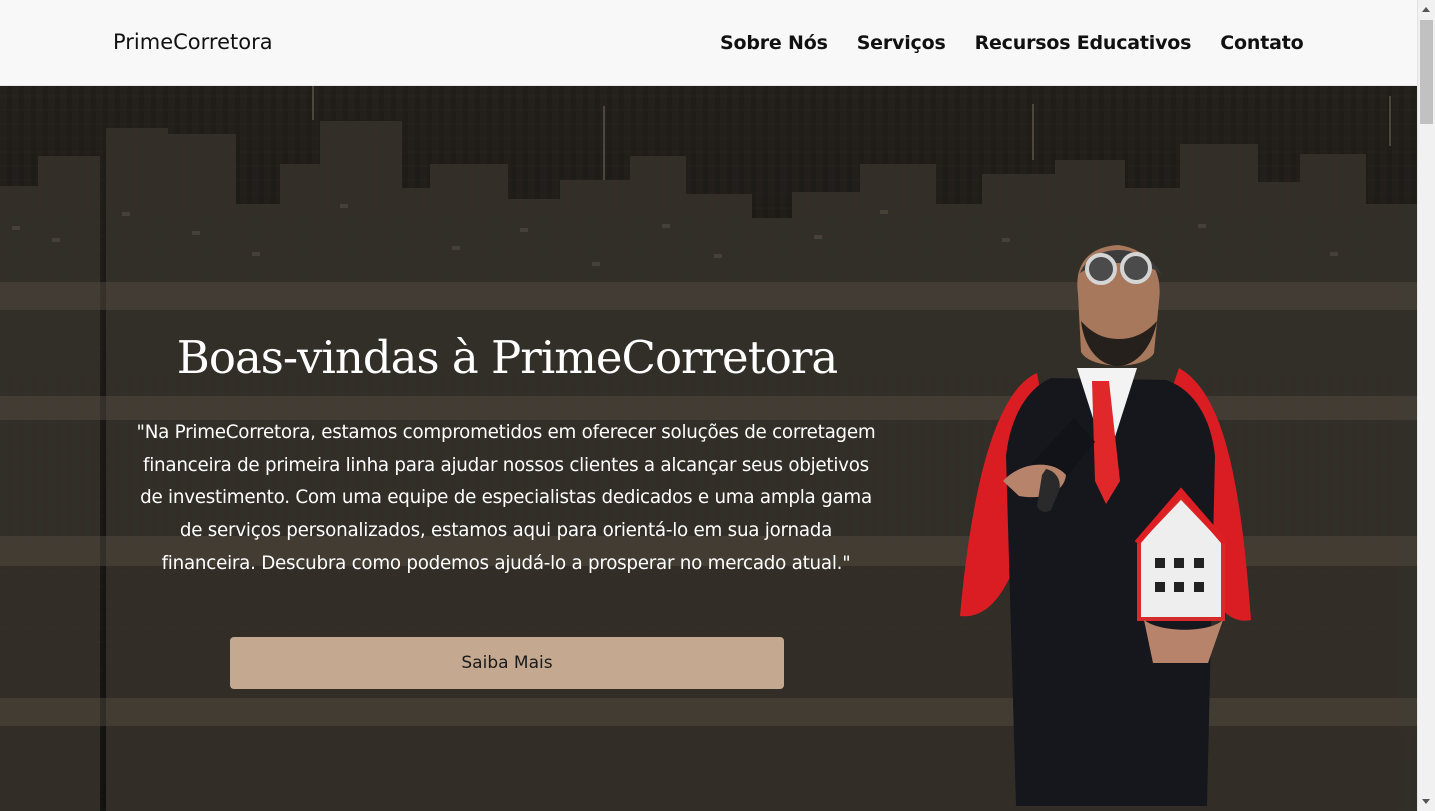 Image resolution: width=1435 pixels, height=811 pixels. I want to click on scroll-up-icon, so click(1426, 9).